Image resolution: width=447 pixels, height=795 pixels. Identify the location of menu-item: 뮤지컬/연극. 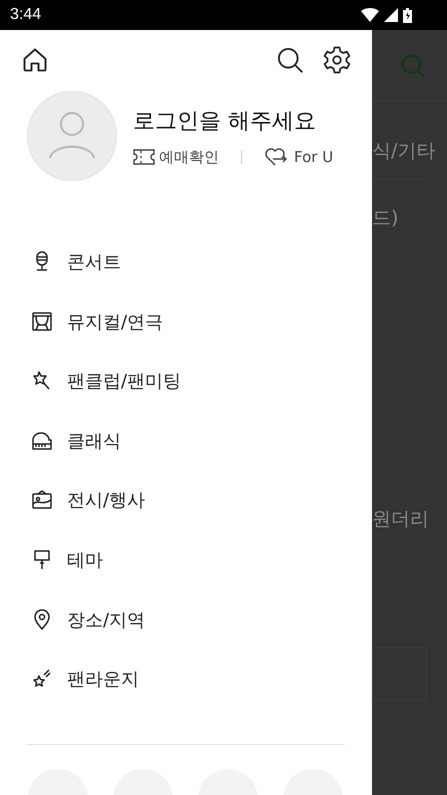
(201, 321).